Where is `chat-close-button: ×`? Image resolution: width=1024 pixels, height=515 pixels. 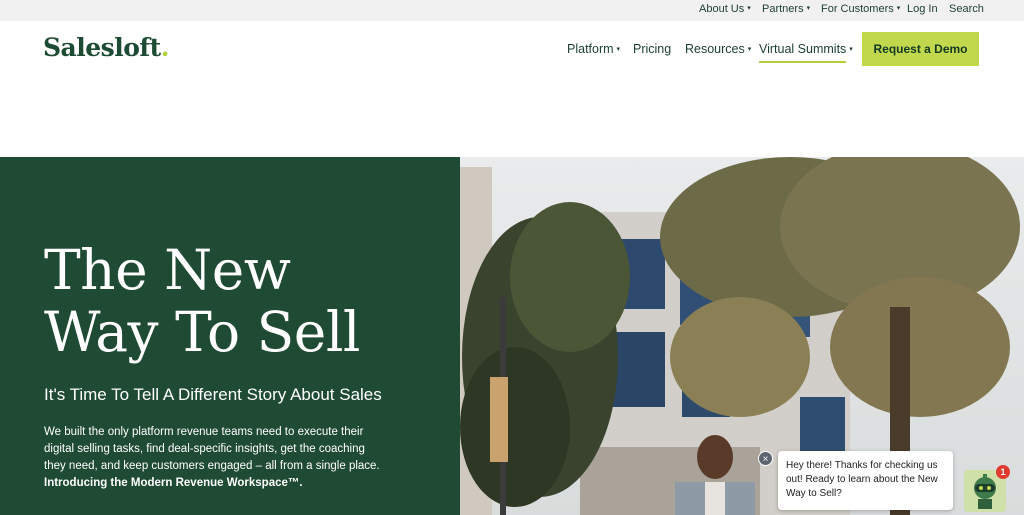 chat-close-button: × is located at coordinates (765, 458).